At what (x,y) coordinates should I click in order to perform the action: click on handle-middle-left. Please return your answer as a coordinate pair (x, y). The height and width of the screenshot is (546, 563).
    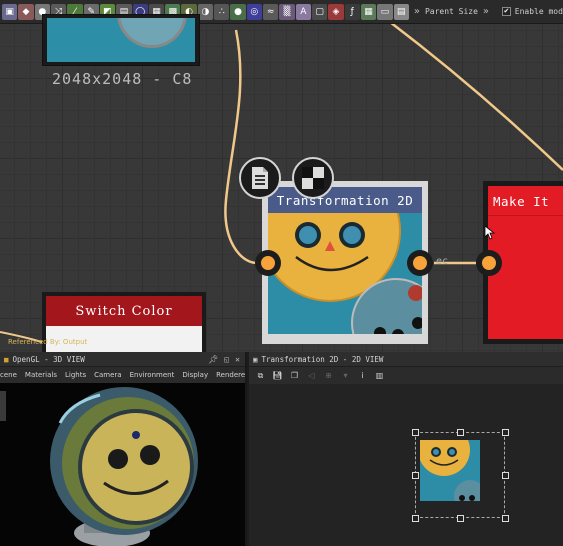
    Looking at the image, I should click on (415, 475).